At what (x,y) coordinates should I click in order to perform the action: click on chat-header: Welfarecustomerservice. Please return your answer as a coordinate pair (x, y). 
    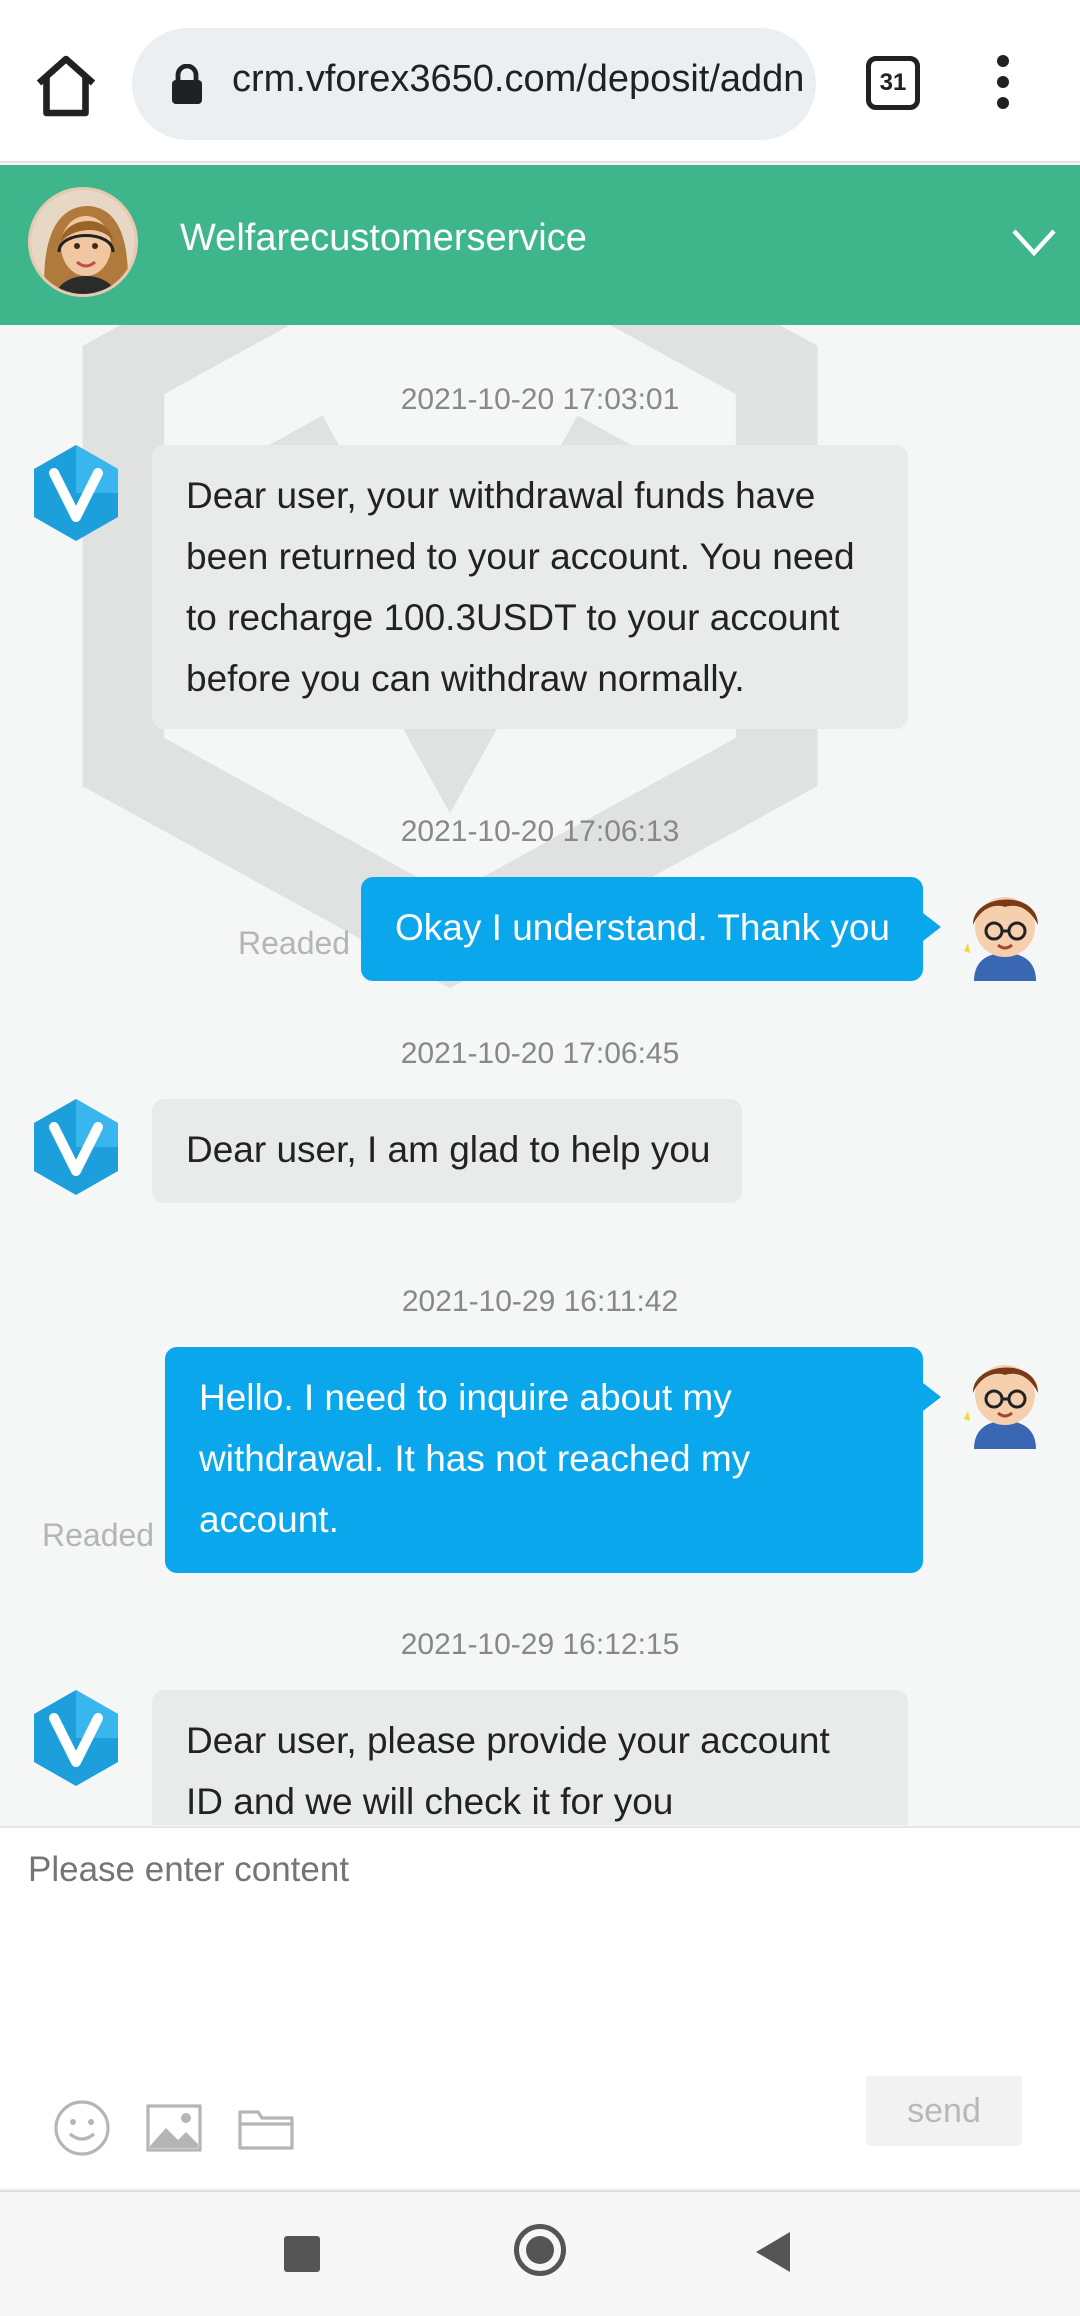
    Looking at the image, I should click on (540, 245).